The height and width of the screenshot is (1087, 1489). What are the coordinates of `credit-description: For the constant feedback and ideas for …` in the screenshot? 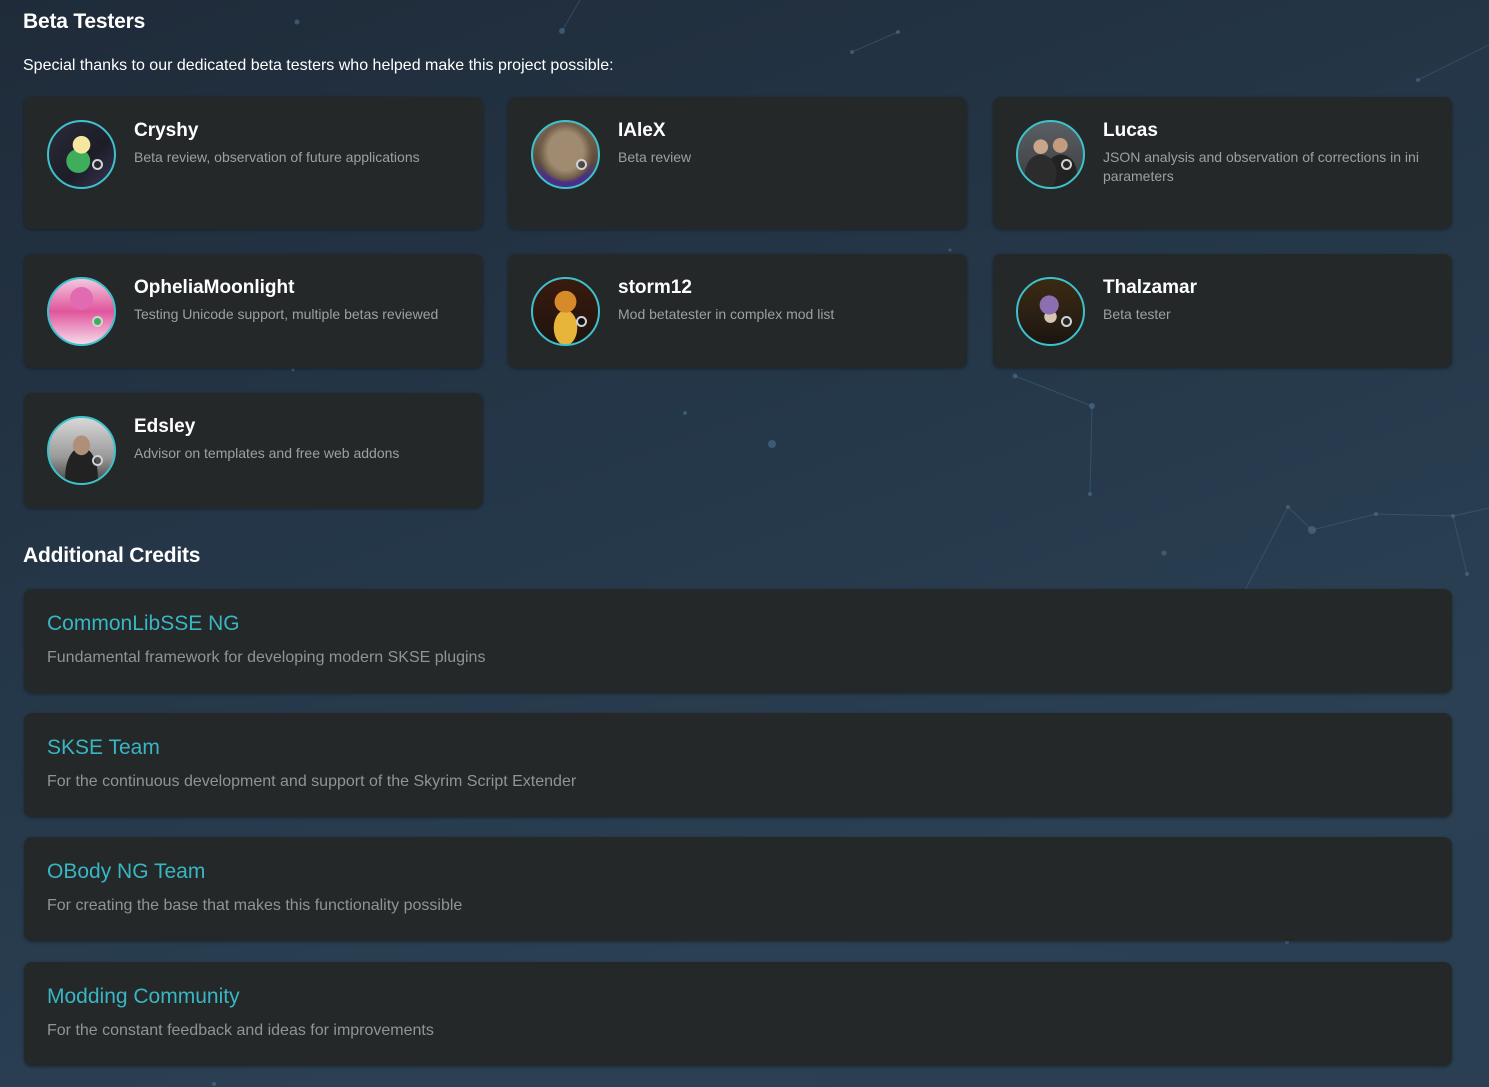 It's located at (240, 1030).